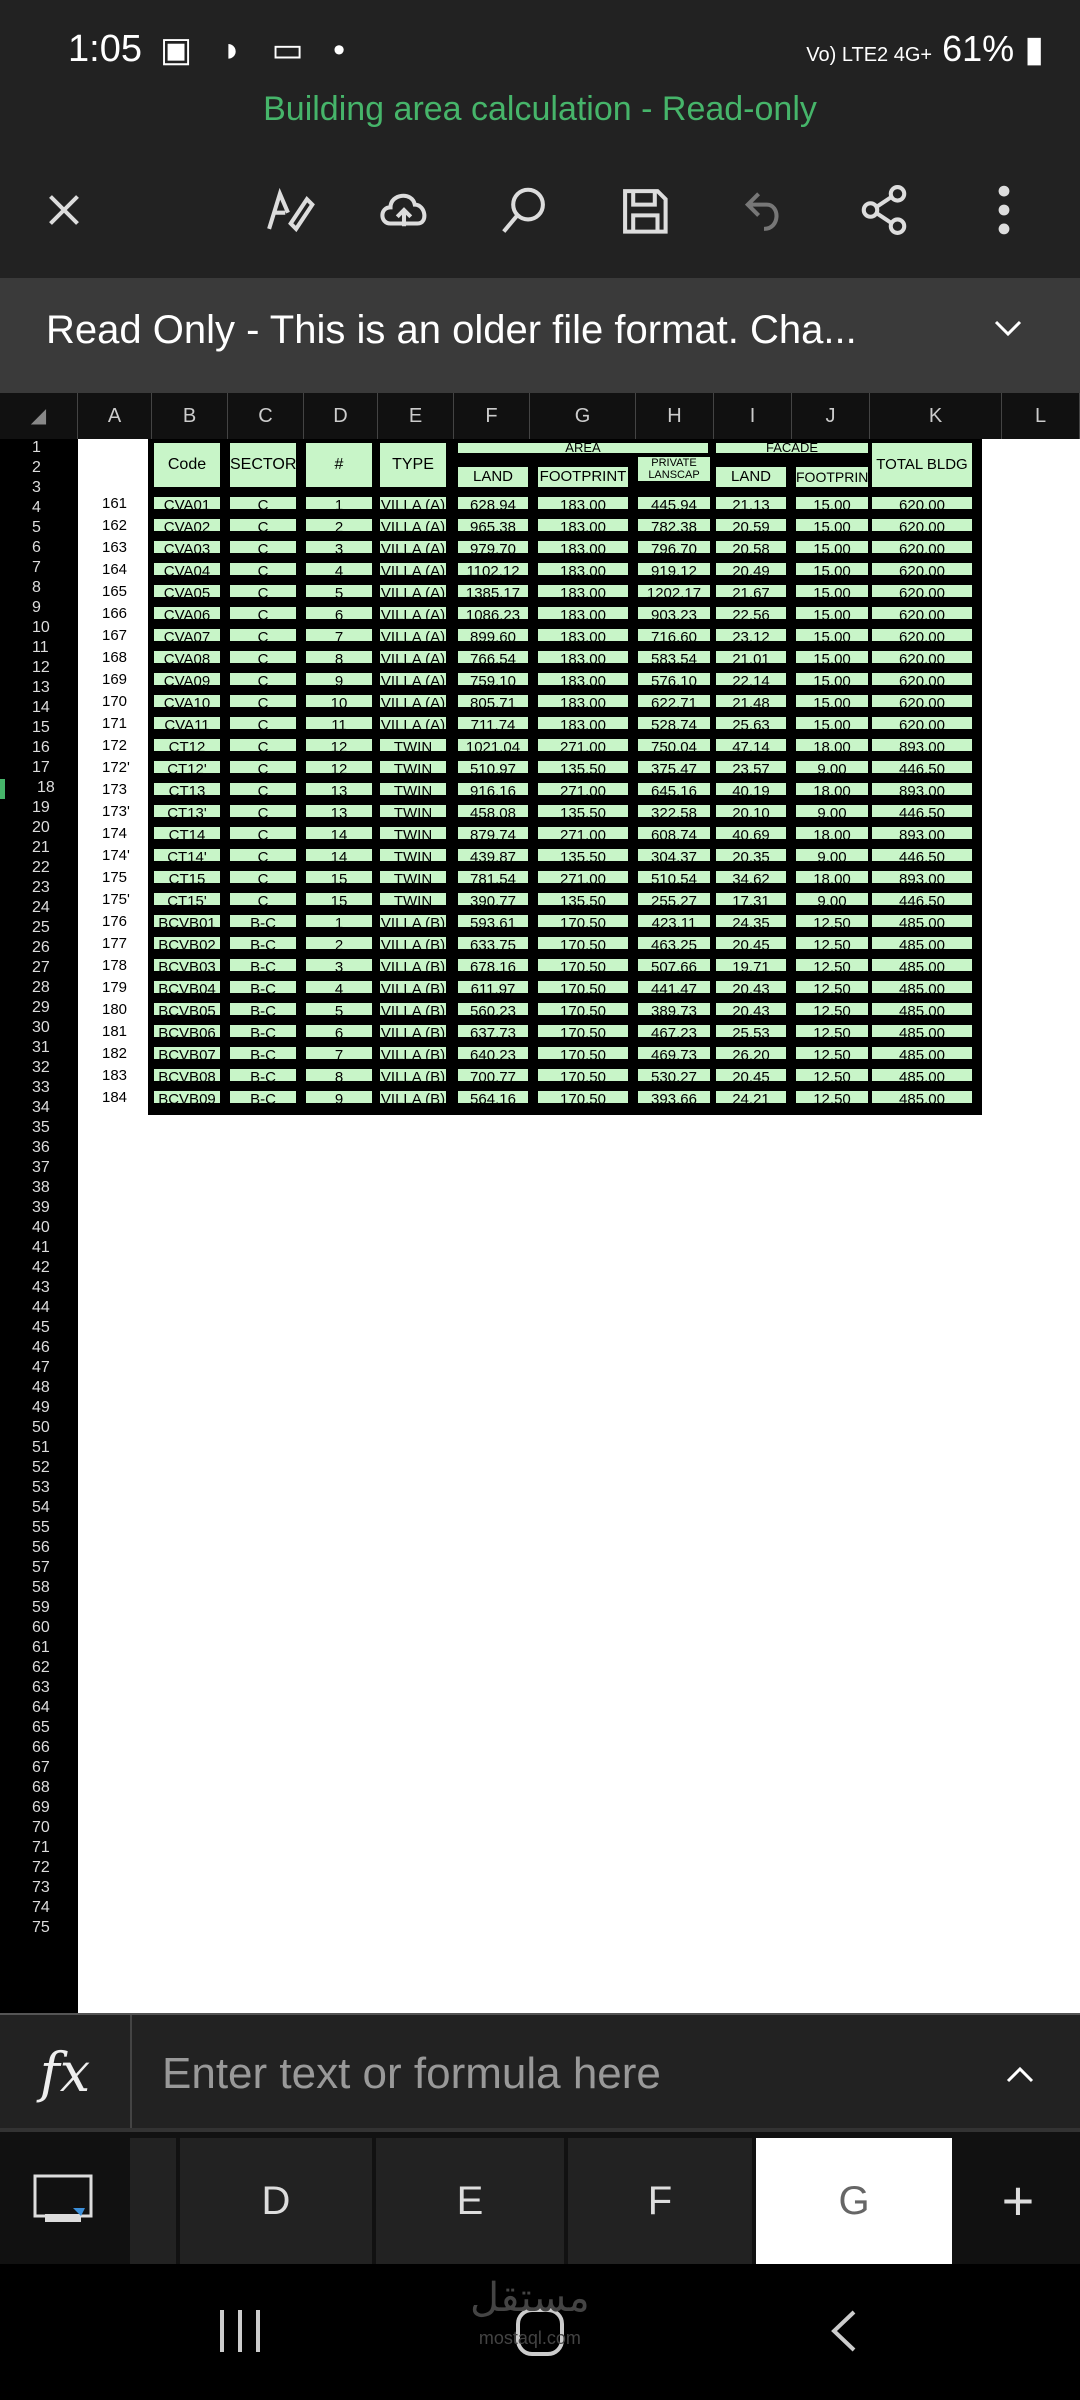 This screenshot has height=2400, width=1080. Describe the element at coordinates (39, 589) in the screenshot. I see `row-header: 8` at that location.